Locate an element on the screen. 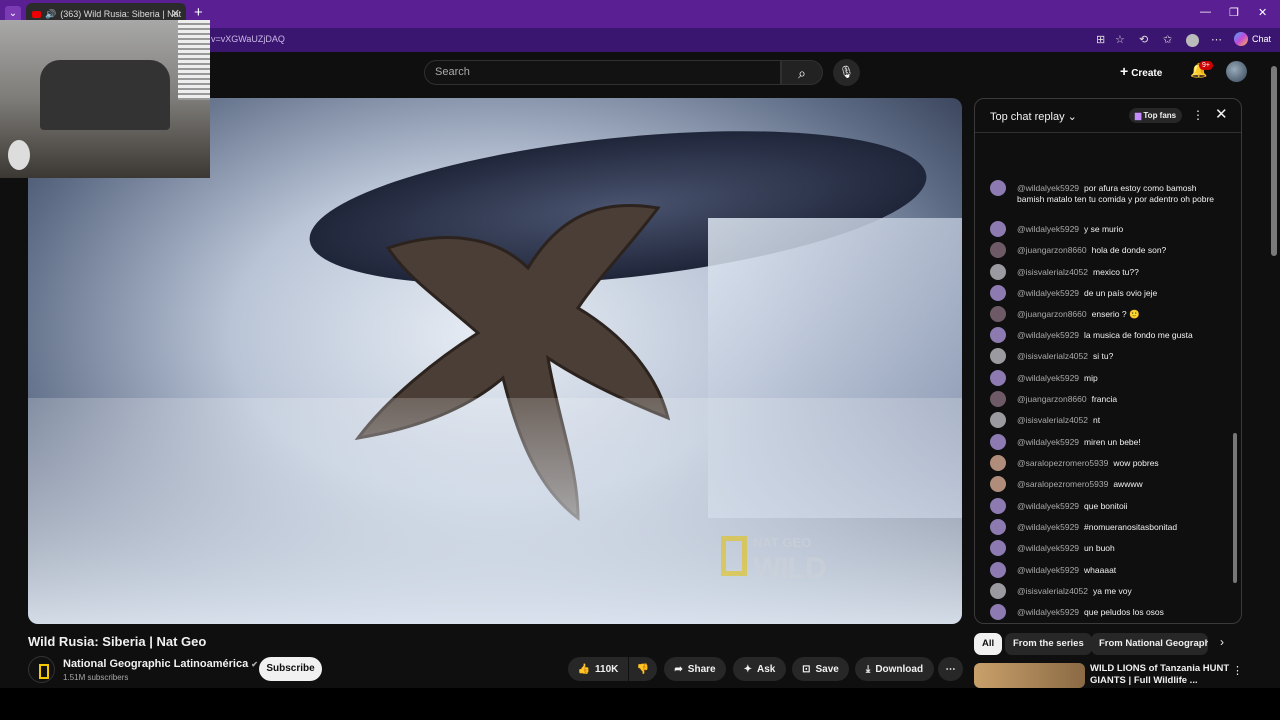 Image resolution: width=1280 pixels, height=720 pixels. like-button: 👍 110K is located at coordinates (598, 669).